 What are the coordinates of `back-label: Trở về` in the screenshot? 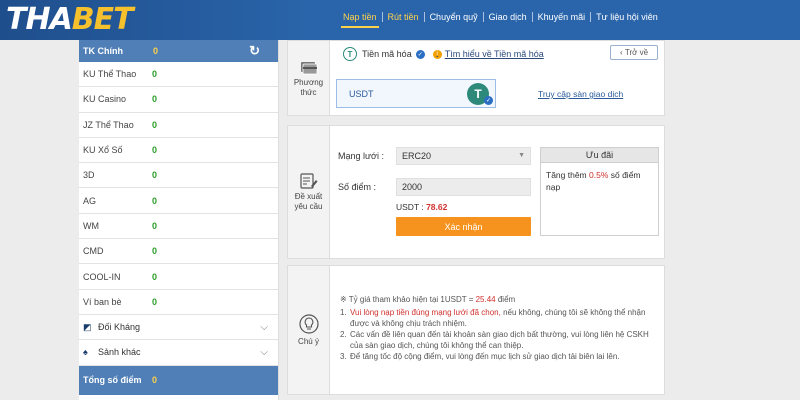 It's located at (636, 52).